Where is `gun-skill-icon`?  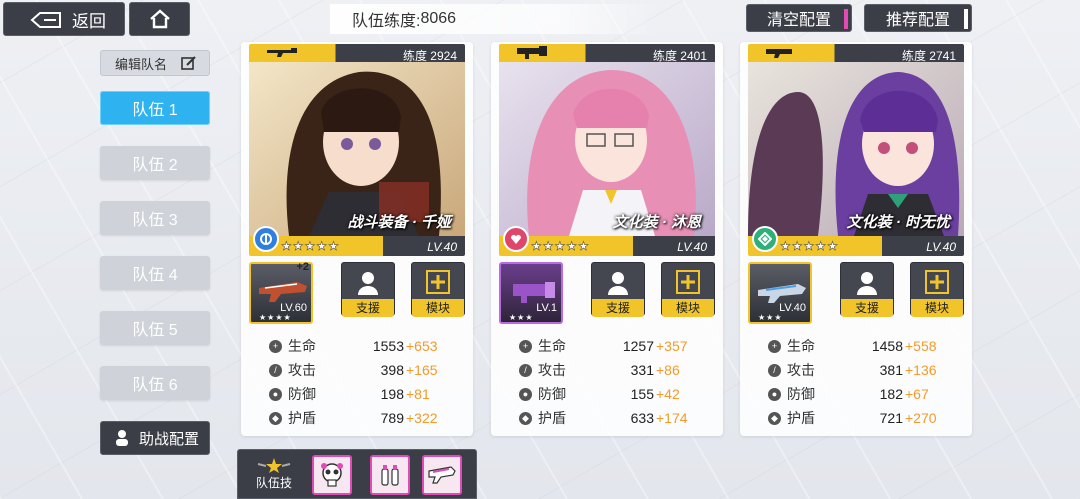
gun-skill-icon is located at coordinates (442, 475).